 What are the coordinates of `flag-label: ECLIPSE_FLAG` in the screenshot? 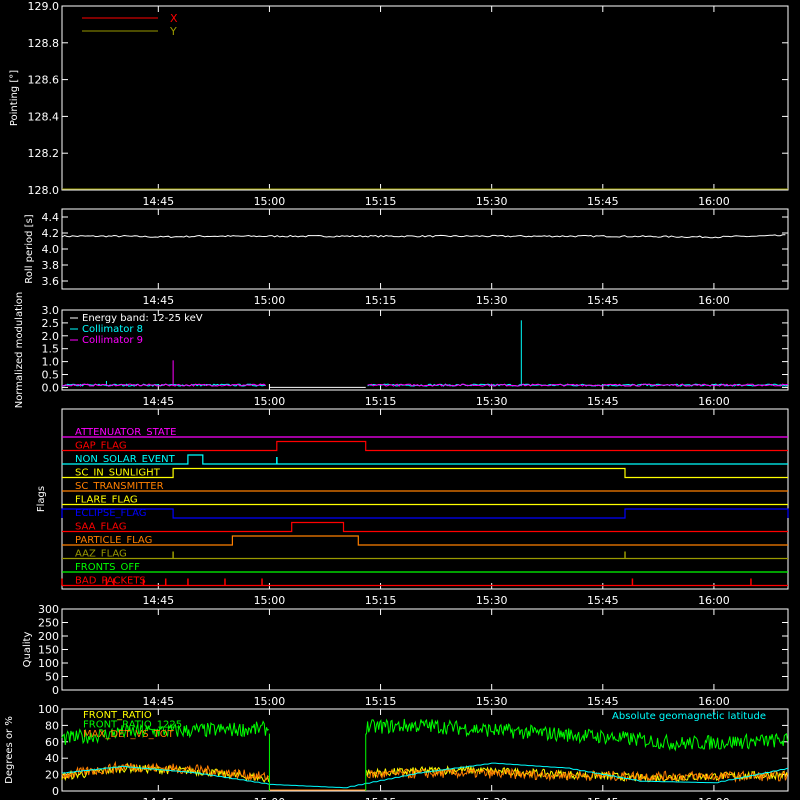 It's located at (110, 513).